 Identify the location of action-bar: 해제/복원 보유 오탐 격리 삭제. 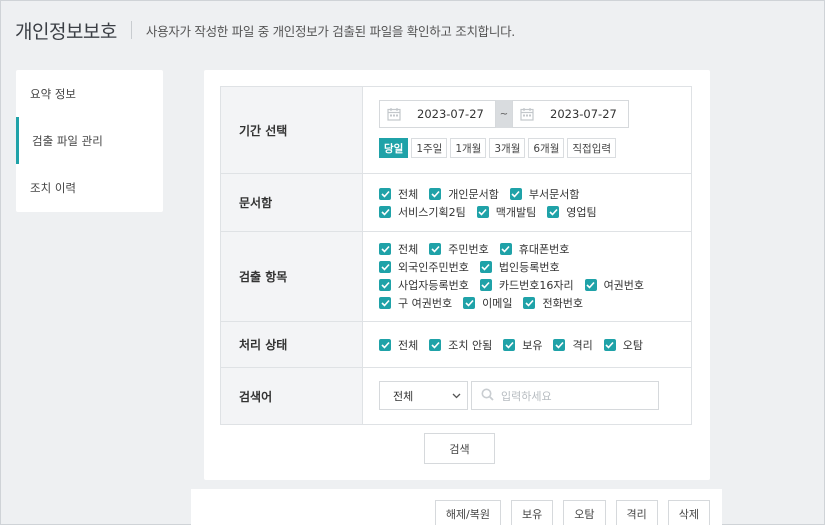
(456, 507).